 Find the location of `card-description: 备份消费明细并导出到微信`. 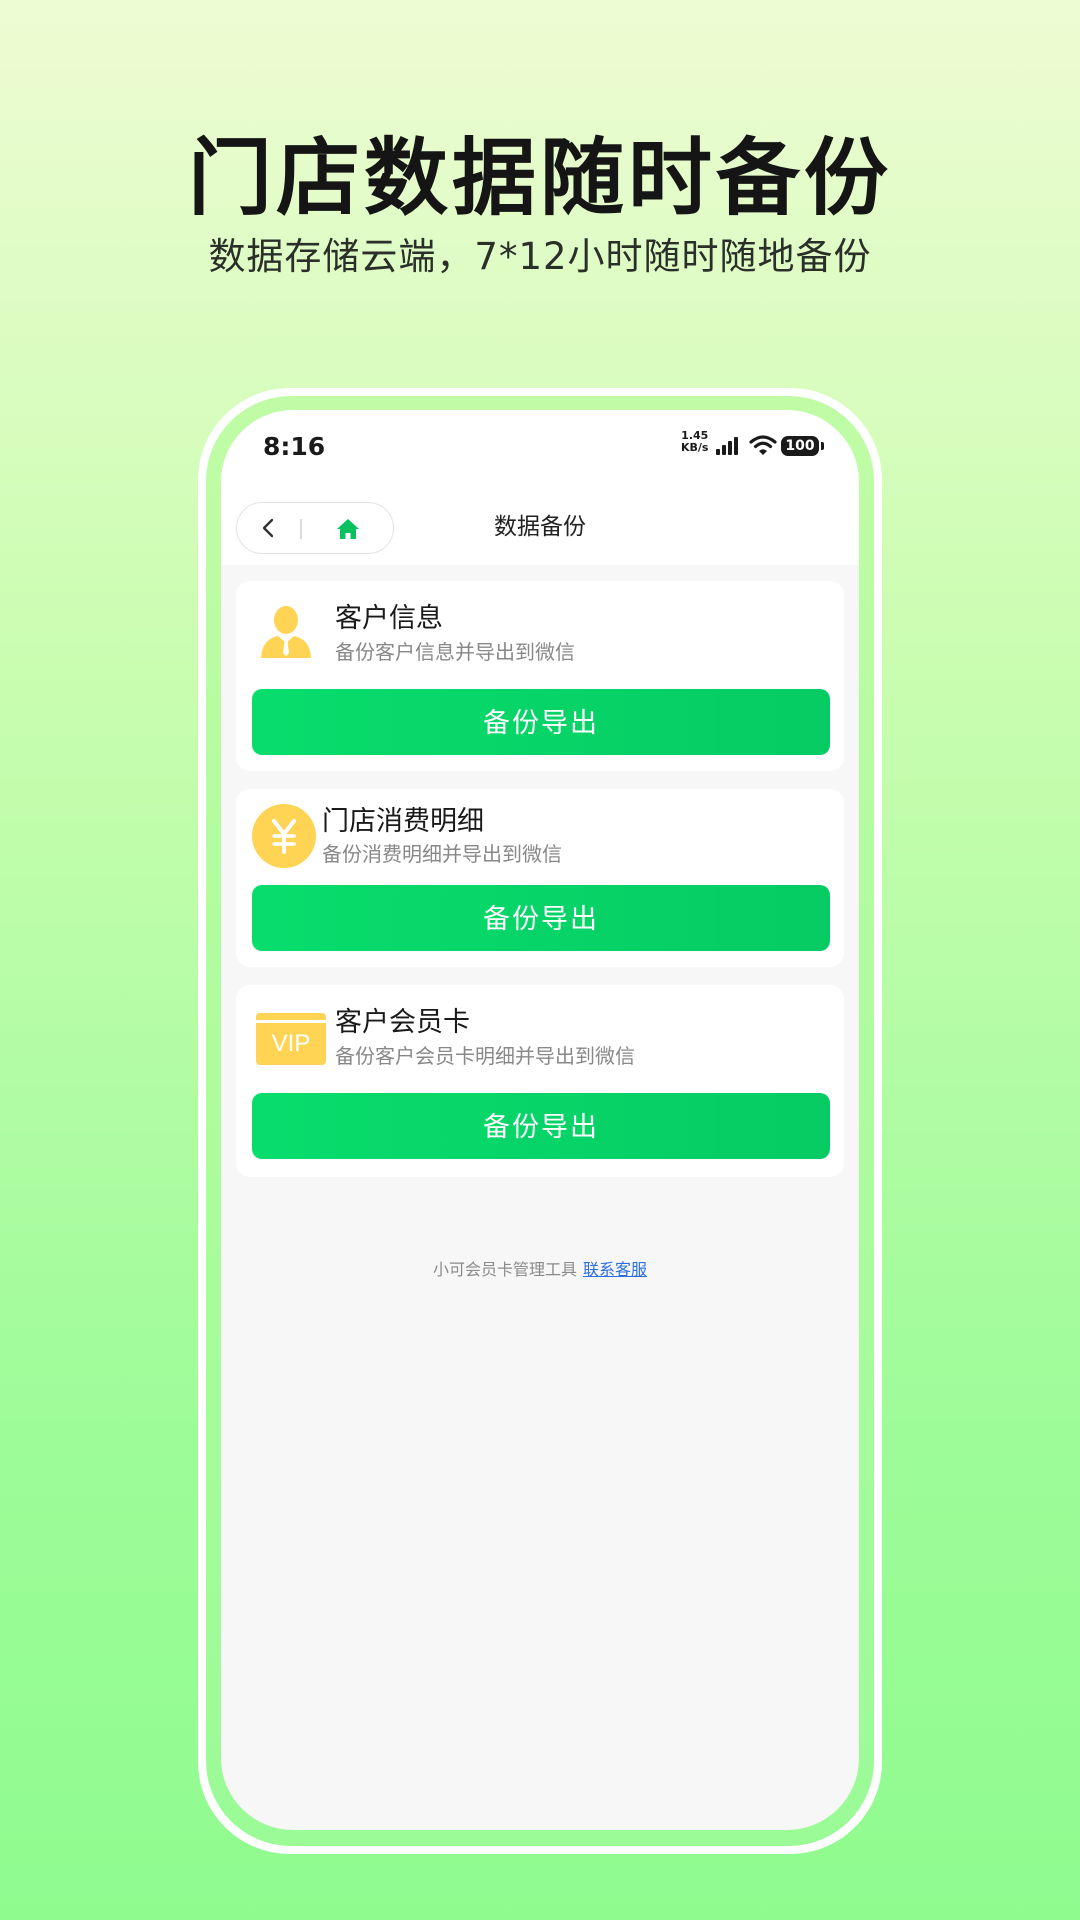

card-description: 备份消费明细并导出到微信 is located at coordinates (442, 854).